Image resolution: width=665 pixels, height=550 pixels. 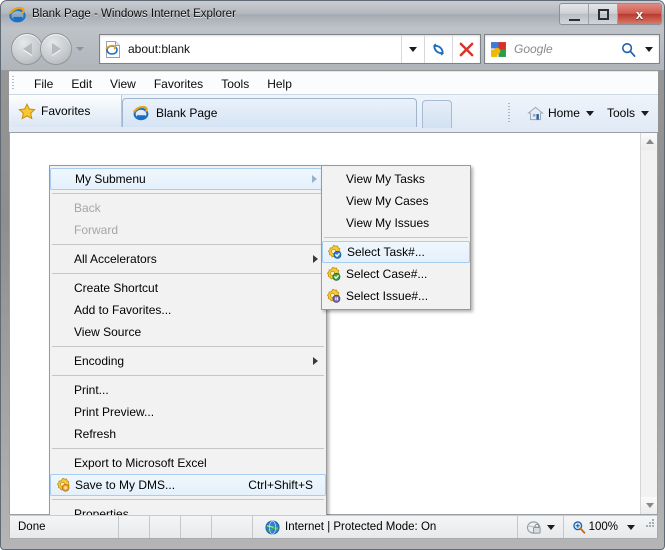 I want to click on menu-item-back: Back, so click(x=188, y=208).